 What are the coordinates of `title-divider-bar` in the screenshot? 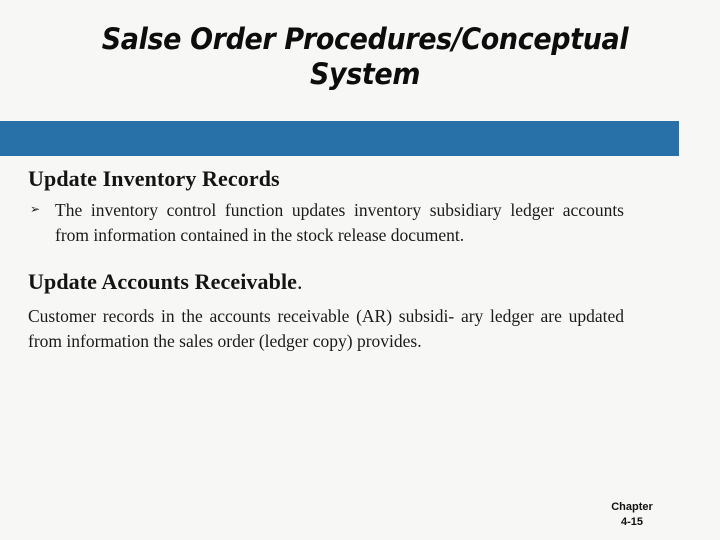 It's located at (339, 138).